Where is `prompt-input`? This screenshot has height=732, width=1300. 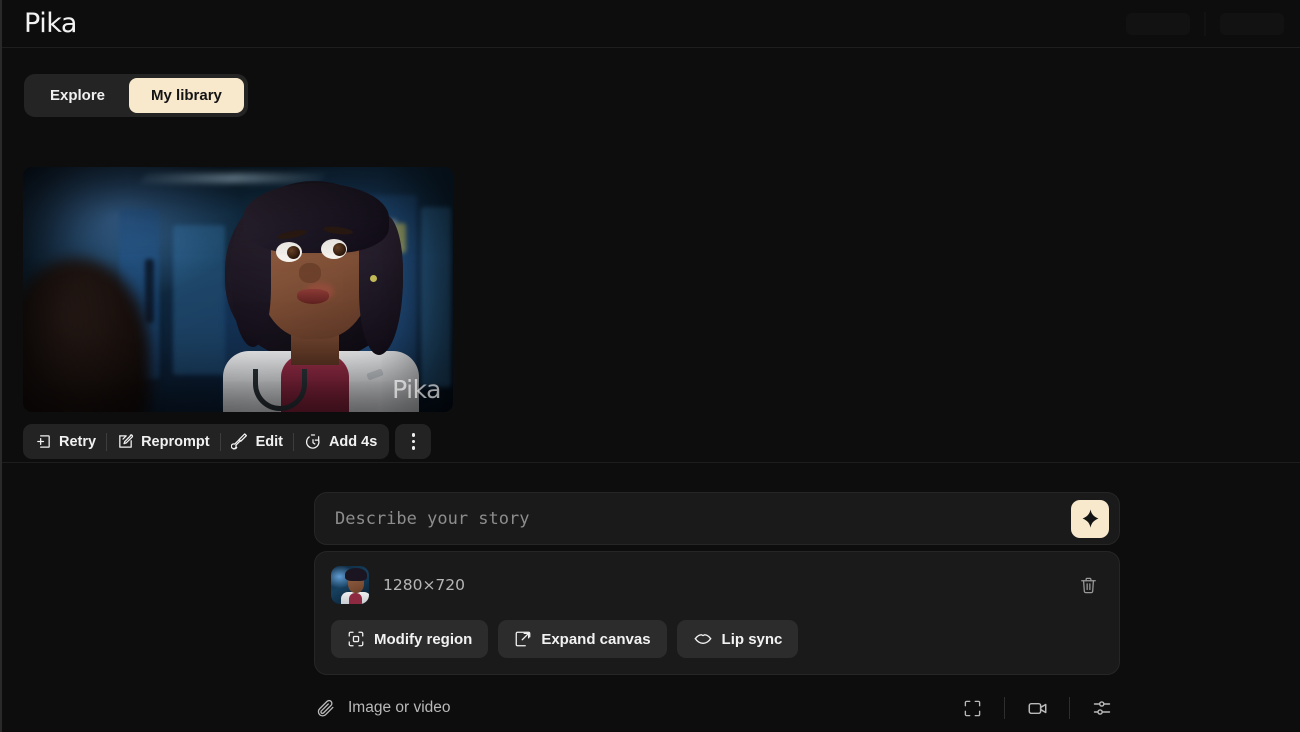
prompt-input is located at coordinates (703, 518).